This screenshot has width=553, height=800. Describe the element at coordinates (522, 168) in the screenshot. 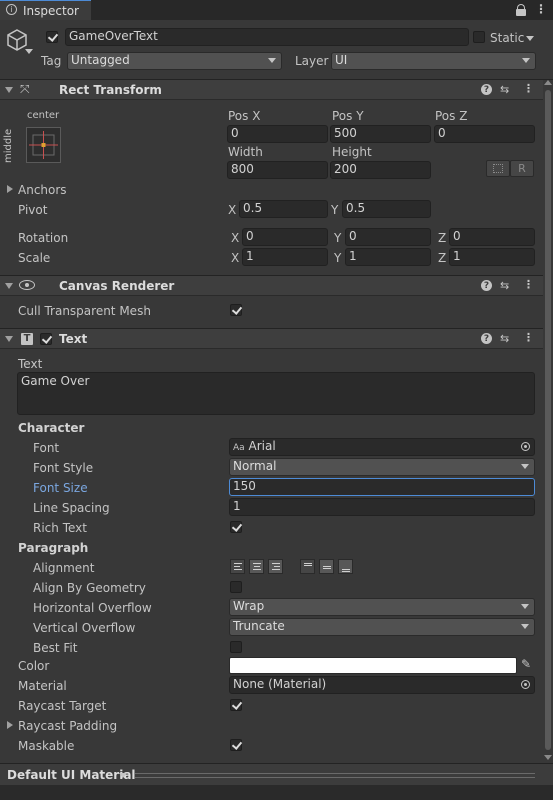

I see `raw-edit-button: R` at that location.